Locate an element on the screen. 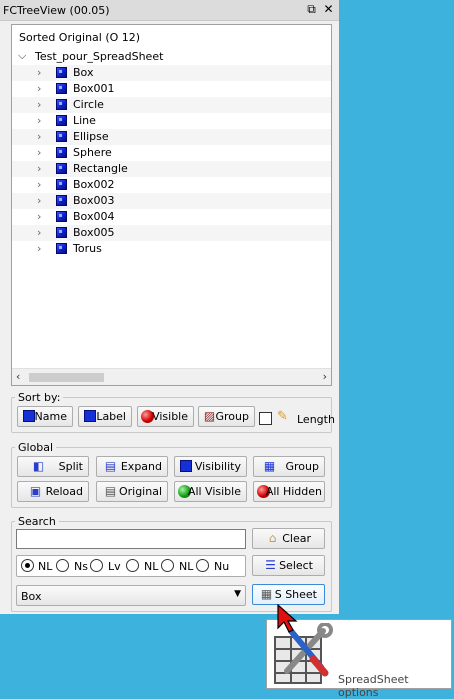 This screenshot has width=454, height=699. tree-row: › Box003 is located at coordinates (171, 201).